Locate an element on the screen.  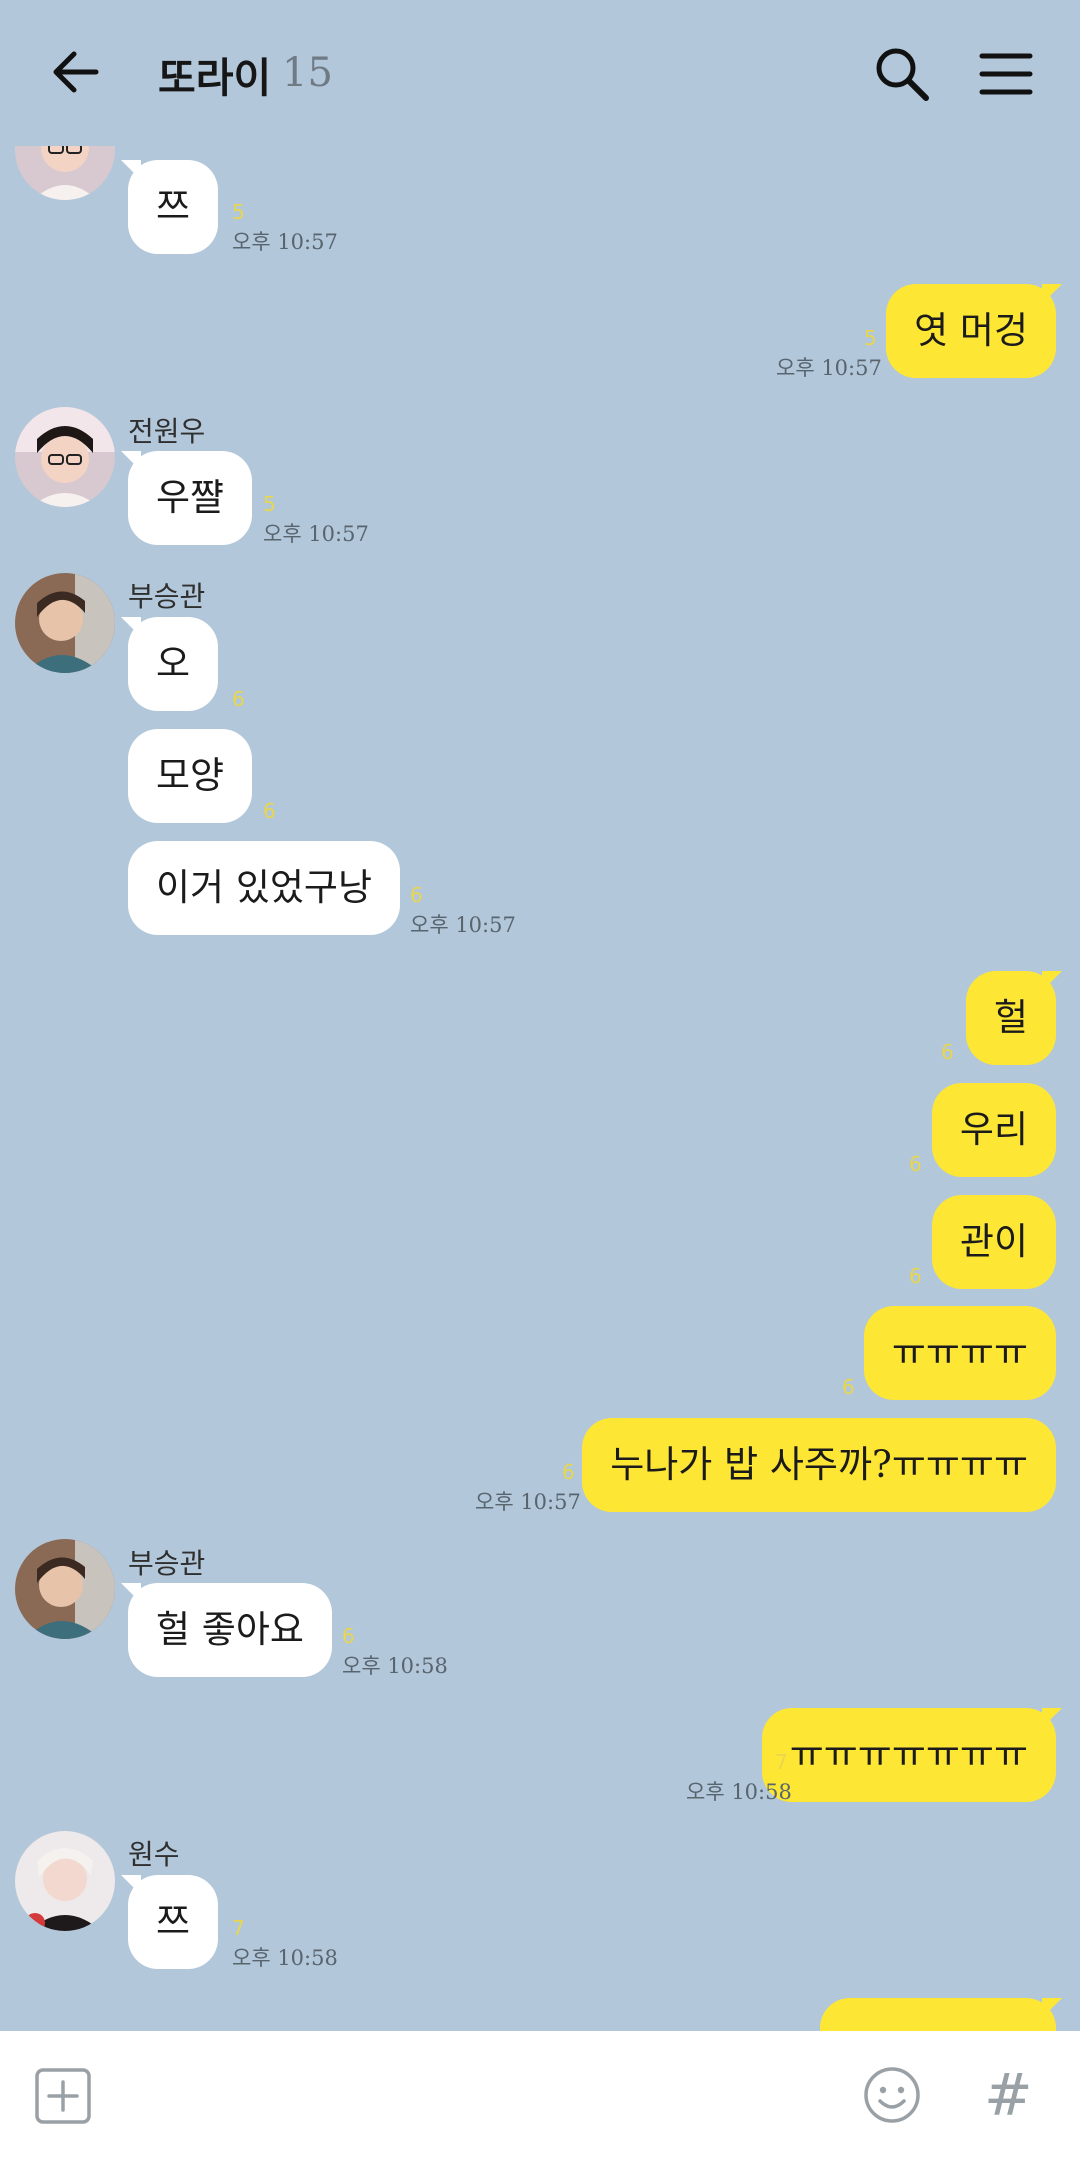
menu-icon is located at coordinates (1006, 74).